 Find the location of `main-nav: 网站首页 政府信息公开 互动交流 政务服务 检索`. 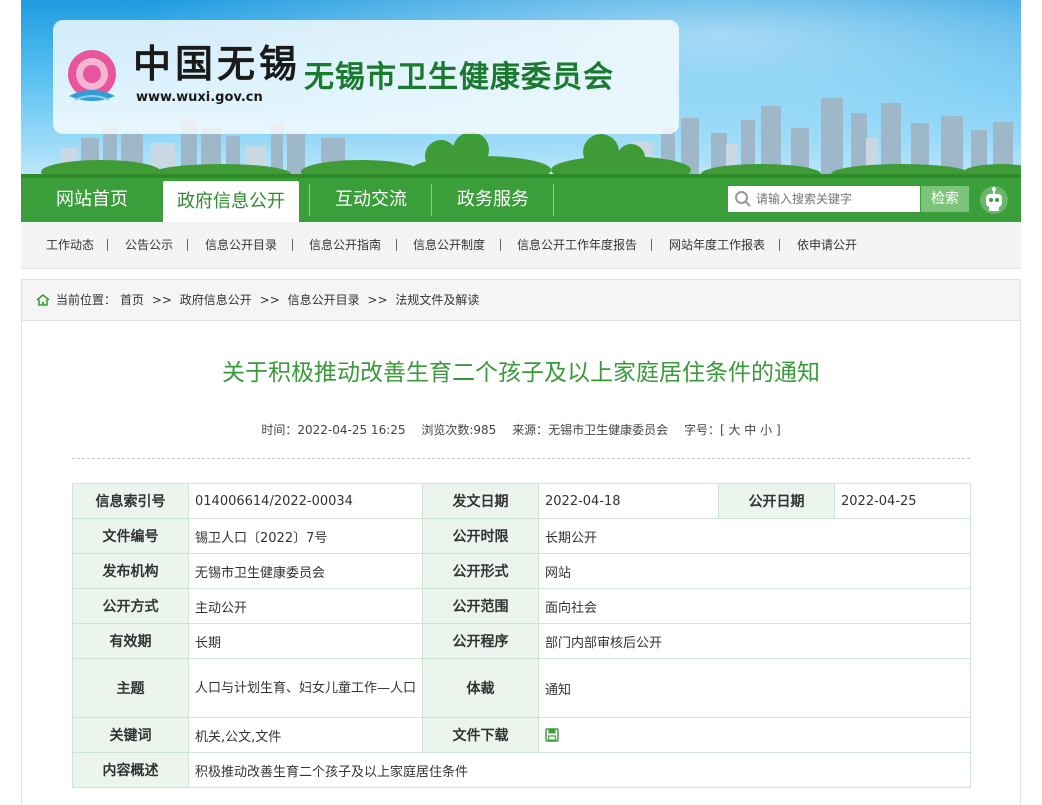

main-nav: 网站首页 政府信息公开 互动交流 政务服务 检索 is located at coordinates (521, 200).